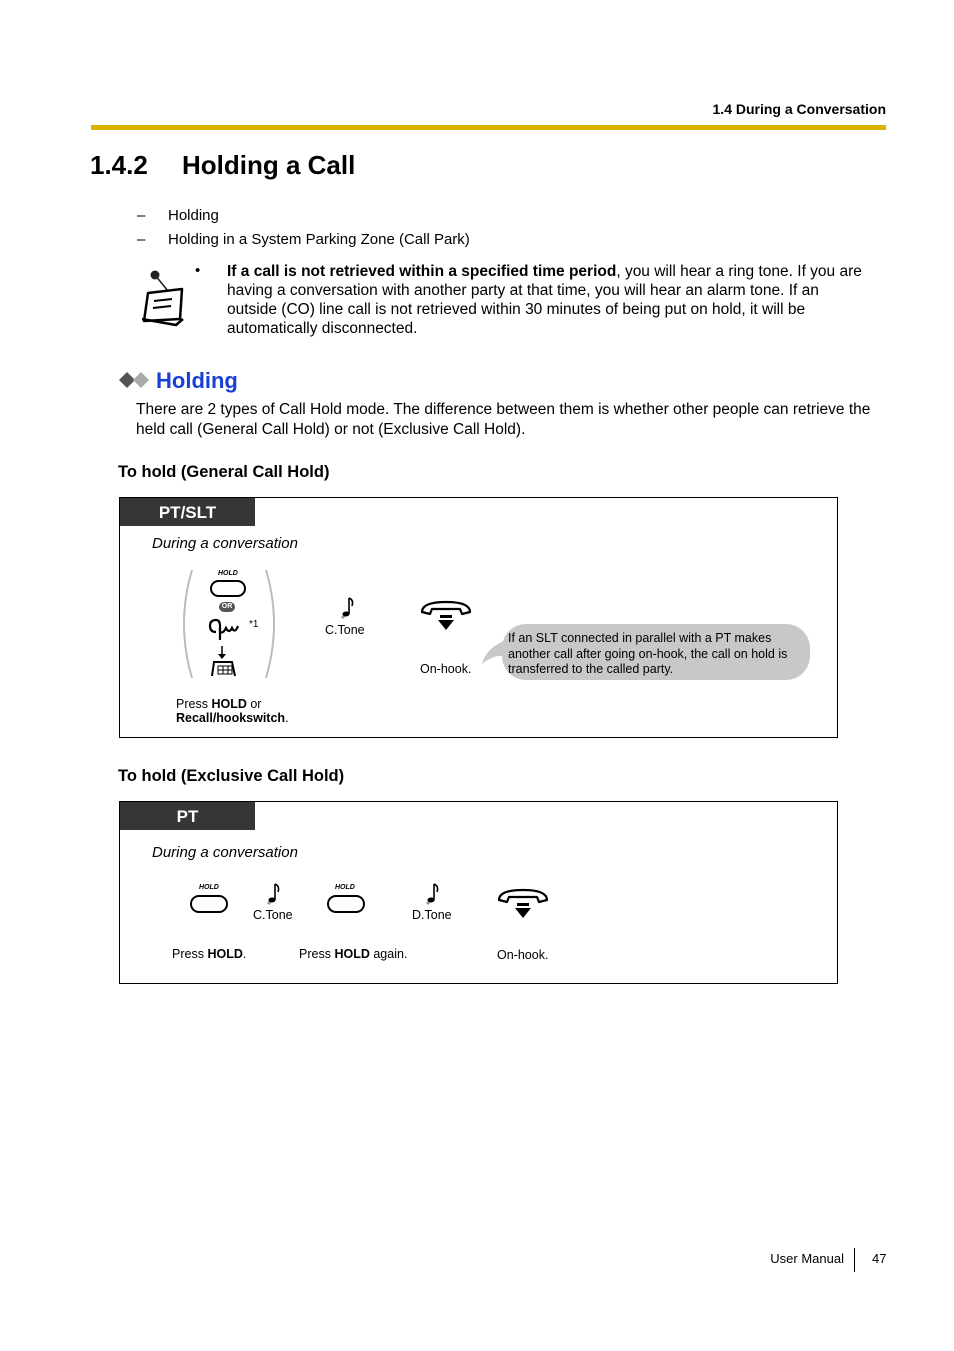 This screenshot has width=954, height=1351. Describe the element at coordinates (197, 380) in the screenshot. I see `section-title: Holding` at that location.